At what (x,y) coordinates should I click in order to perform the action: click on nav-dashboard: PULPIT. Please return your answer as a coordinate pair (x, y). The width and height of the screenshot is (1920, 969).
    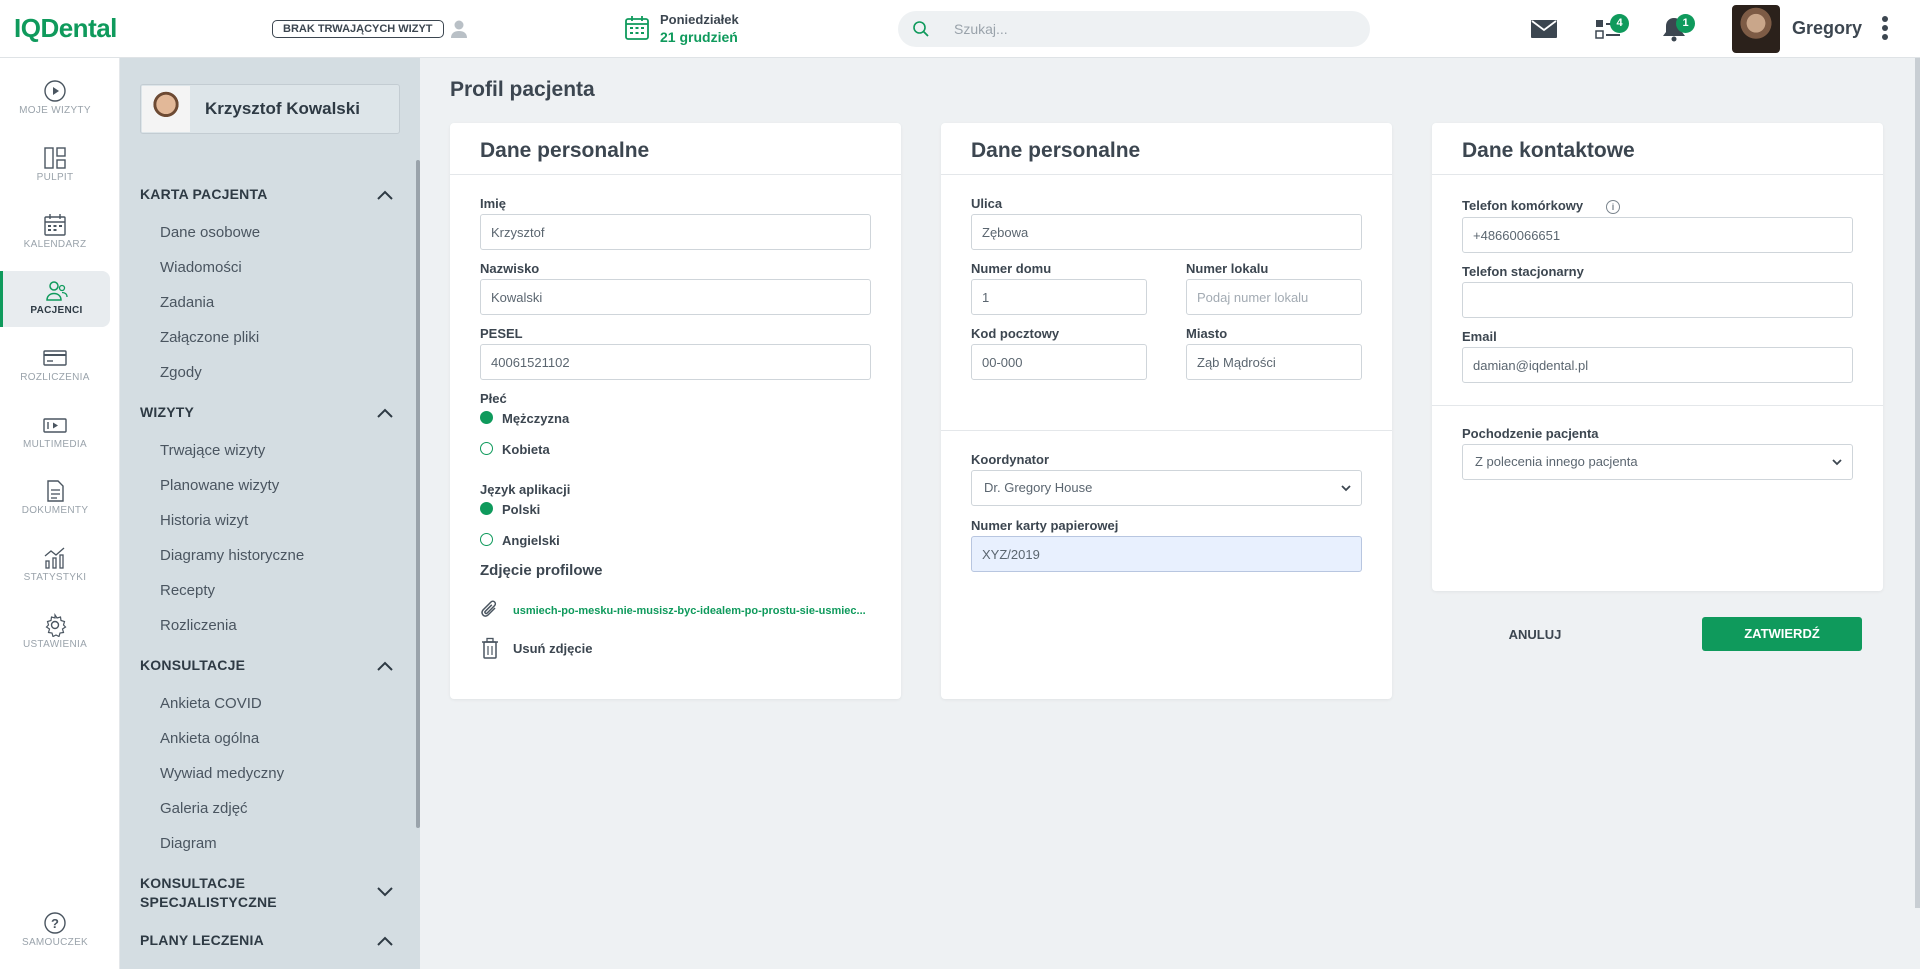
    Looking at the image, I should click on (55, 166).